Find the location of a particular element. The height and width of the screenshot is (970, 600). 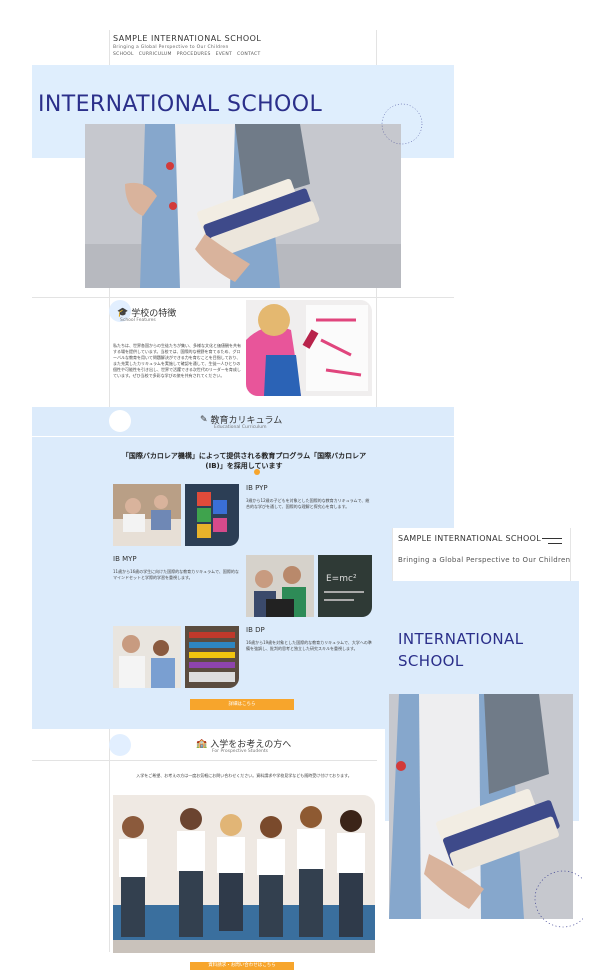

prospective-subtitle: For Prospective Students is located at coordinates (240, 751).